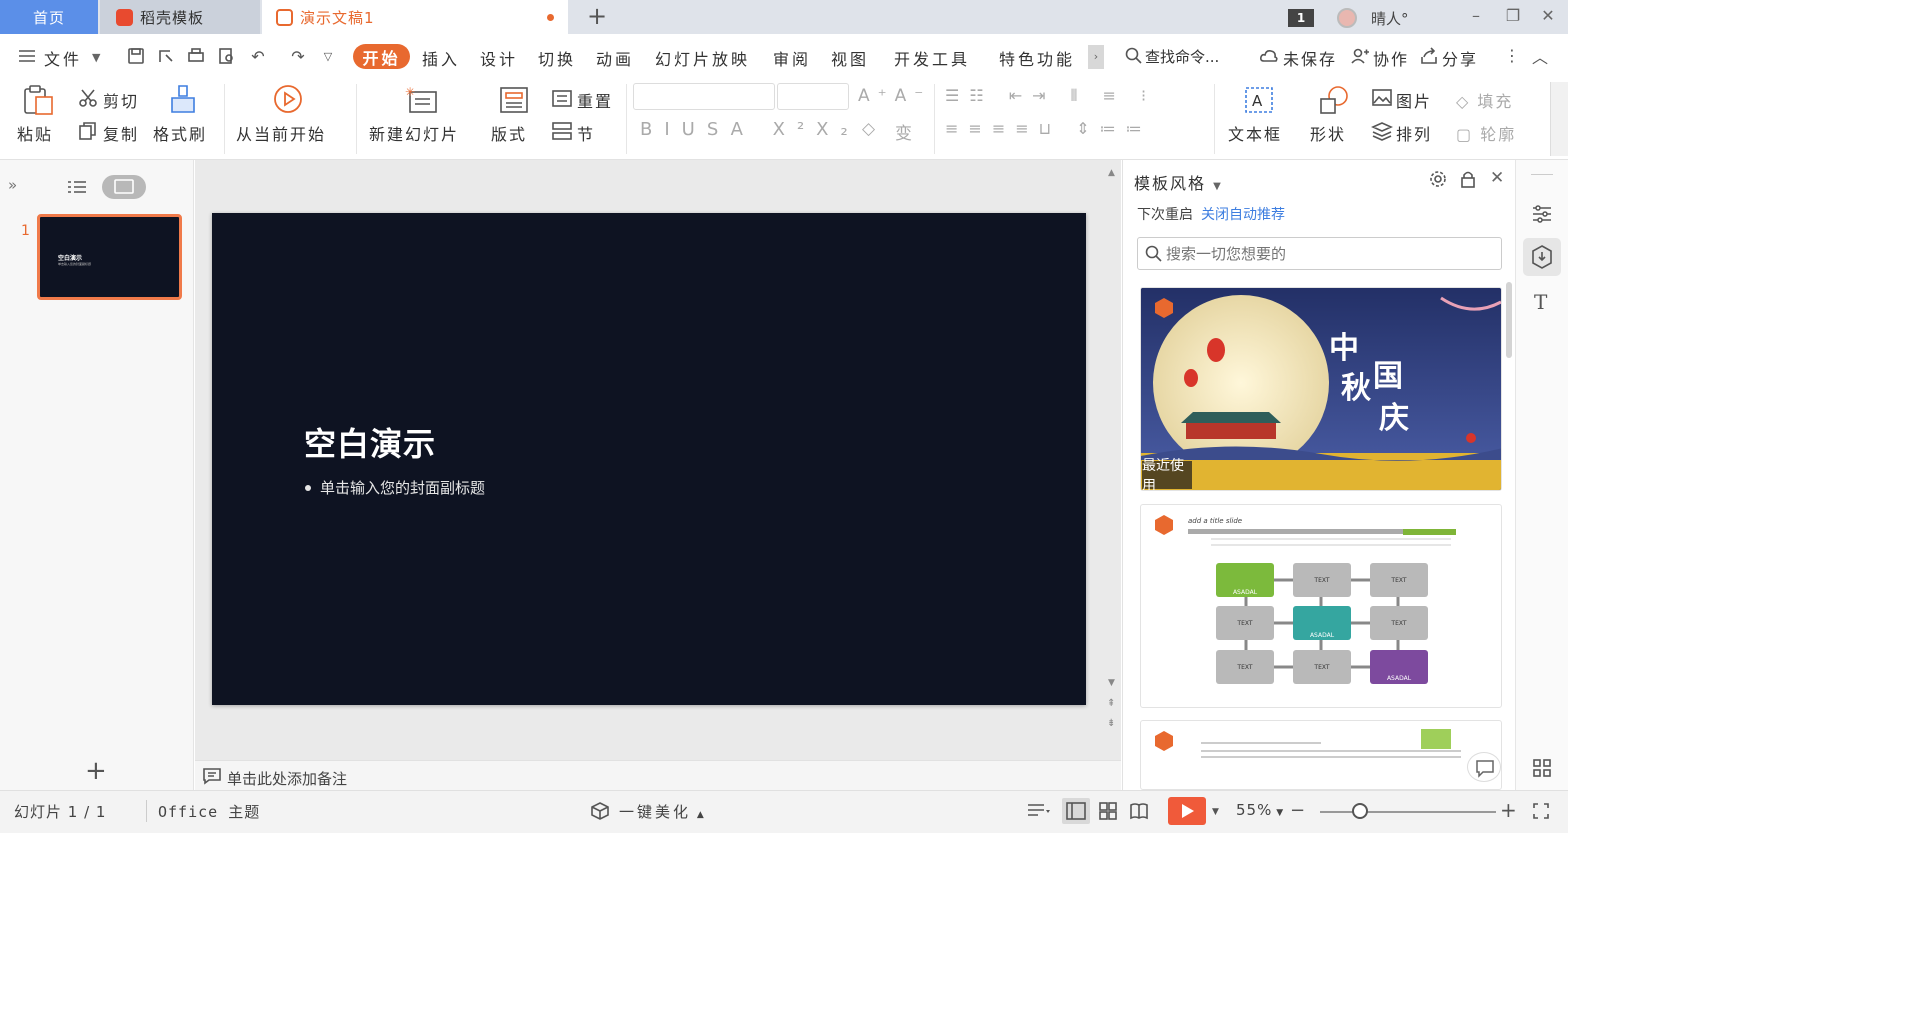  What do you see at coordinates (850, 58) in the screenshot?
I see `menu-view: 视图` at bounding box center [850, 58].